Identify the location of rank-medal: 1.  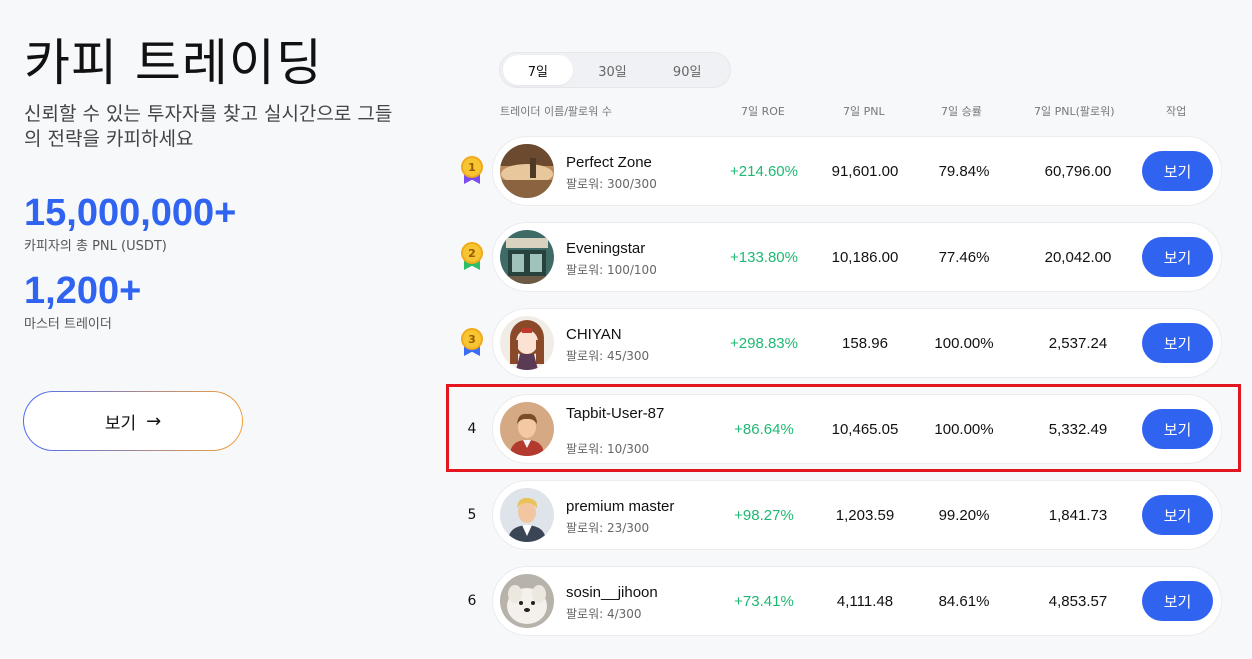
(472, 171).